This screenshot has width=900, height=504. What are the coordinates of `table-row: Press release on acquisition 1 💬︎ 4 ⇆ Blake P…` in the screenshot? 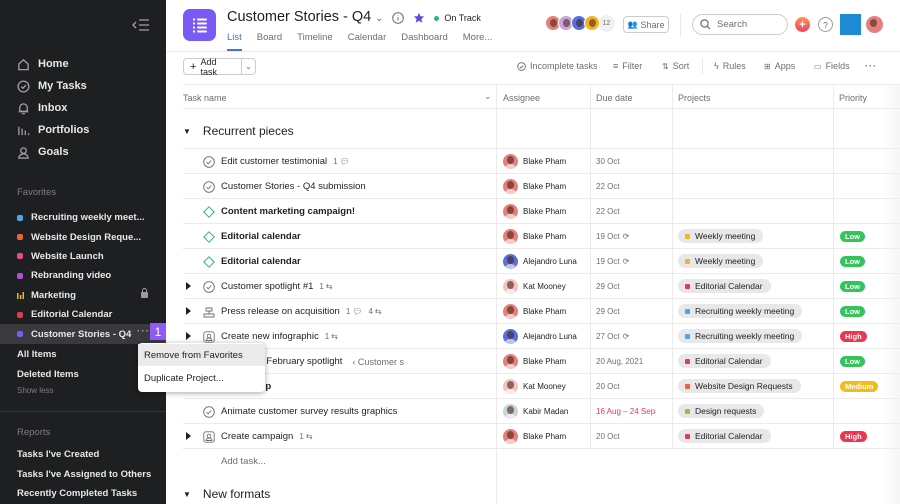 It's located at (541, 311).